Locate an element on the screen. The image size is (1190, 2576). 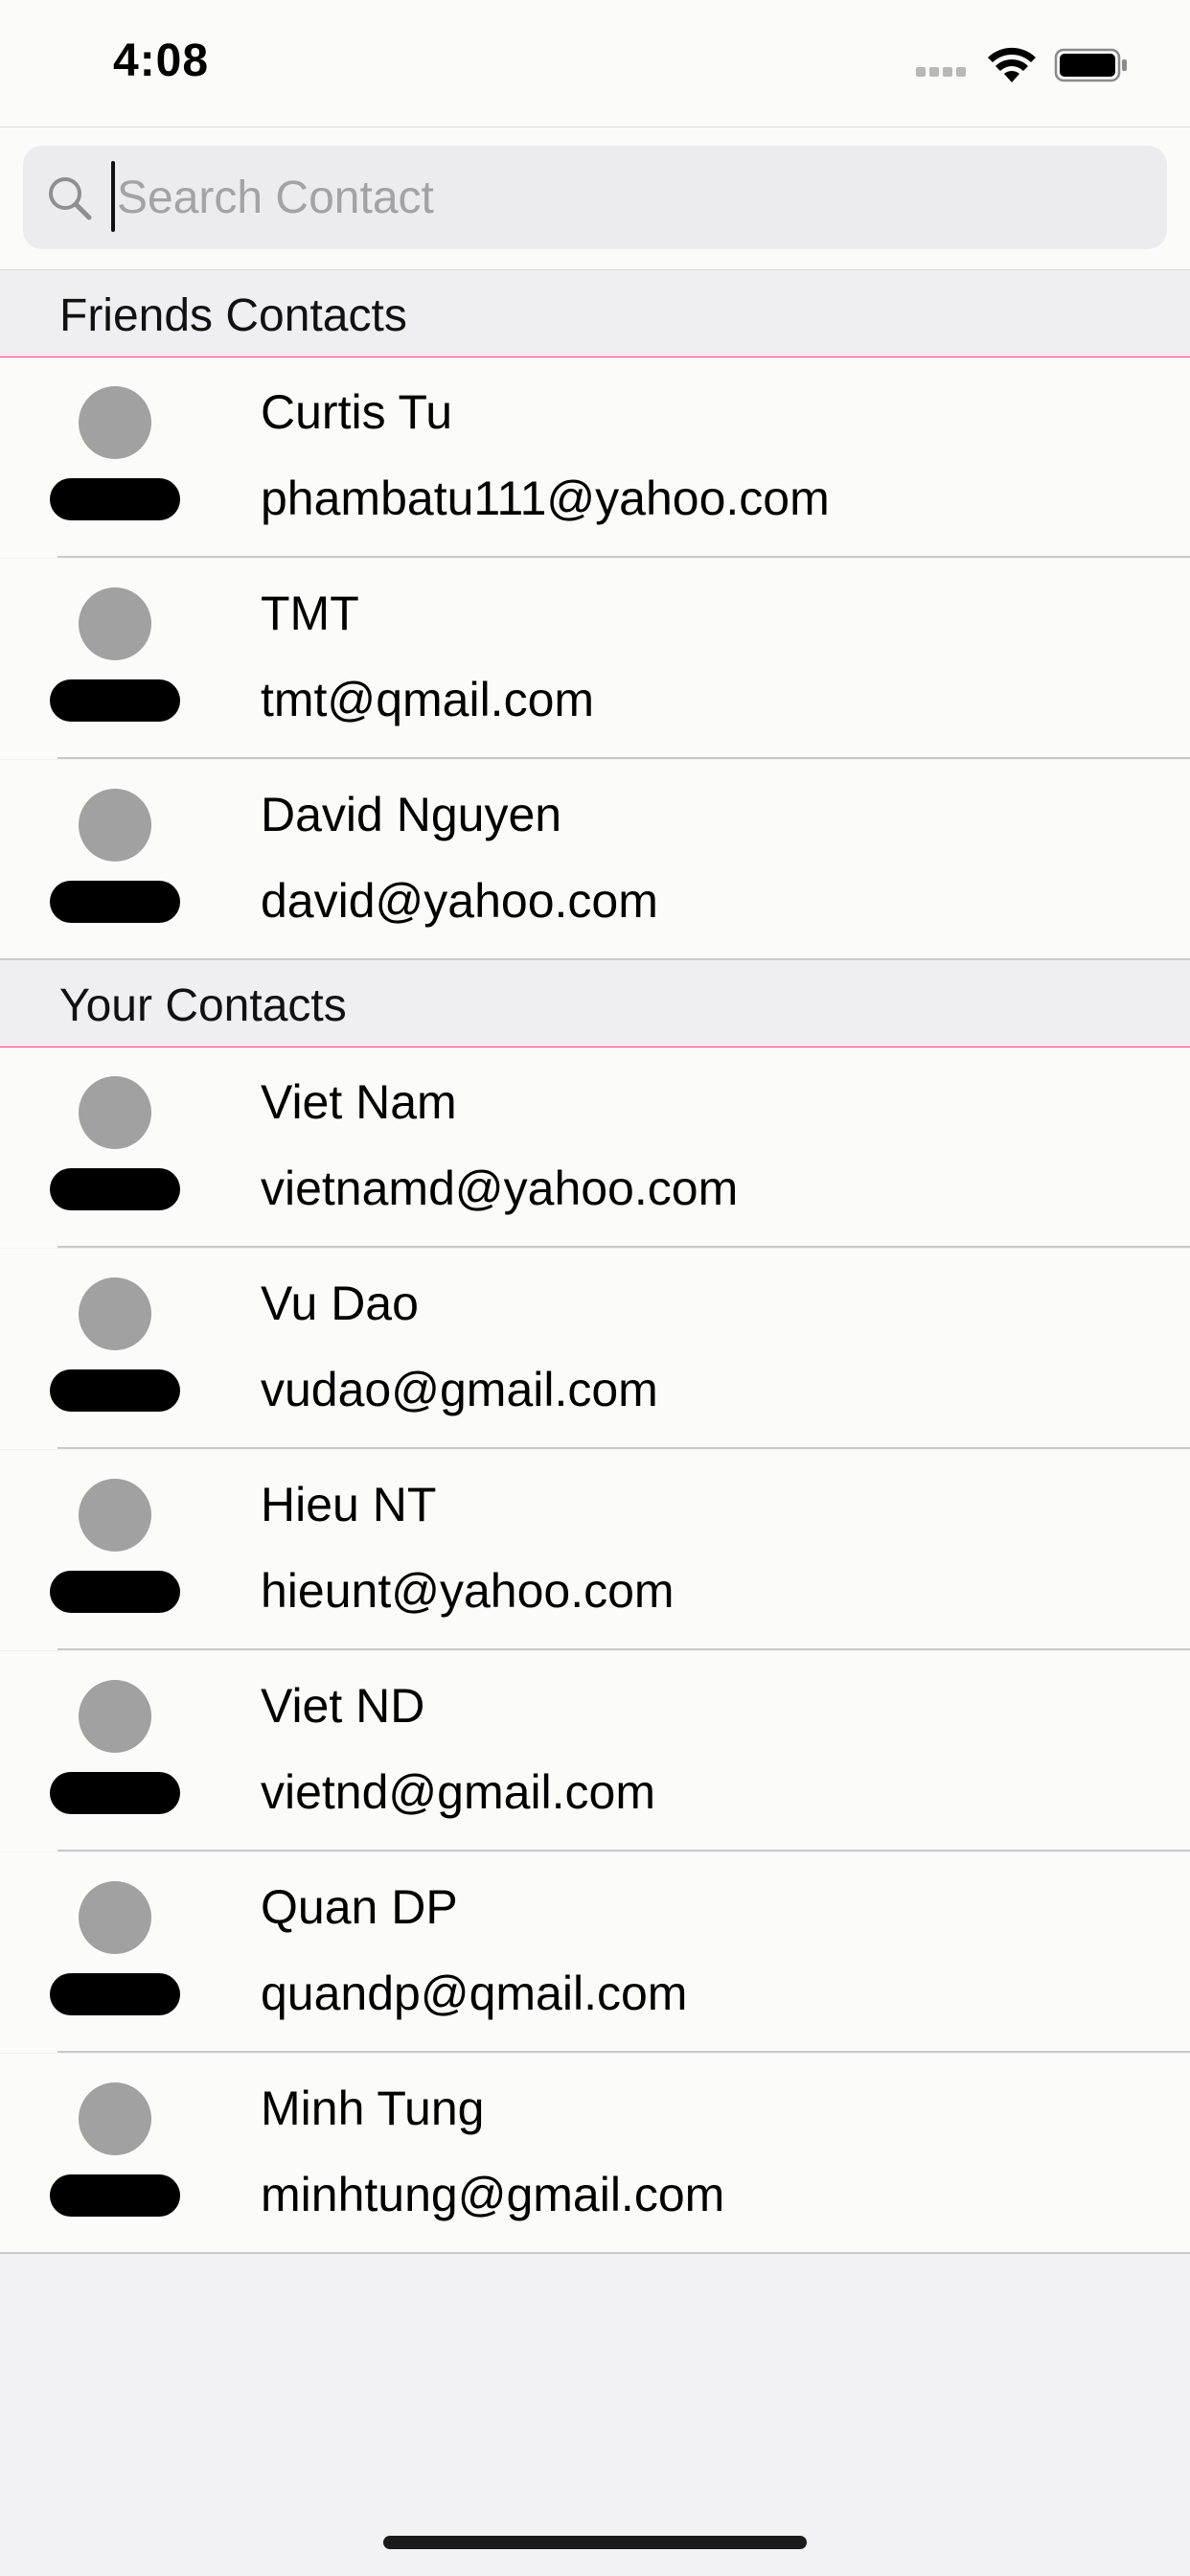
contact-email: david@yahoo.com is located at coordinates (460, 901).